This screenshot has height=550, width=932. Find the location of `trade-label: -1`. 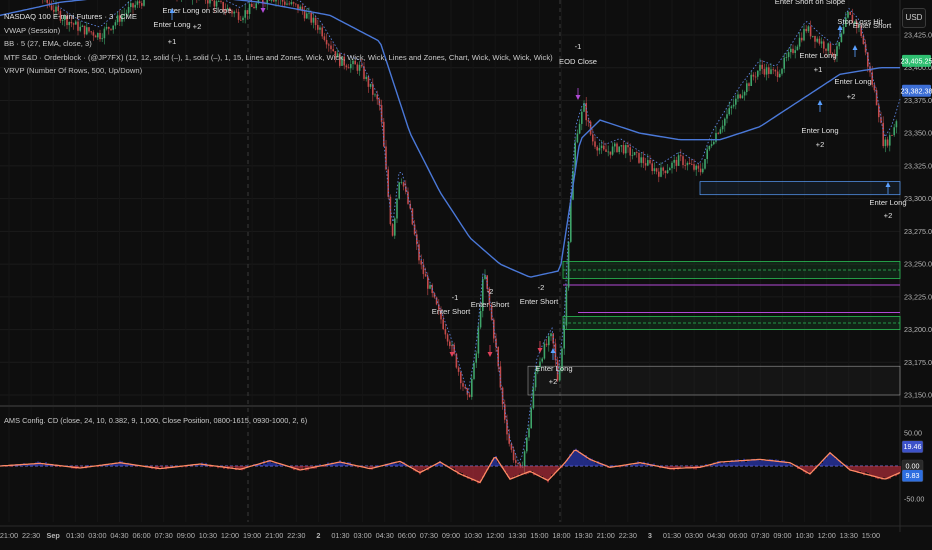

trade-label: -1 is located at coordinates (578, 46).